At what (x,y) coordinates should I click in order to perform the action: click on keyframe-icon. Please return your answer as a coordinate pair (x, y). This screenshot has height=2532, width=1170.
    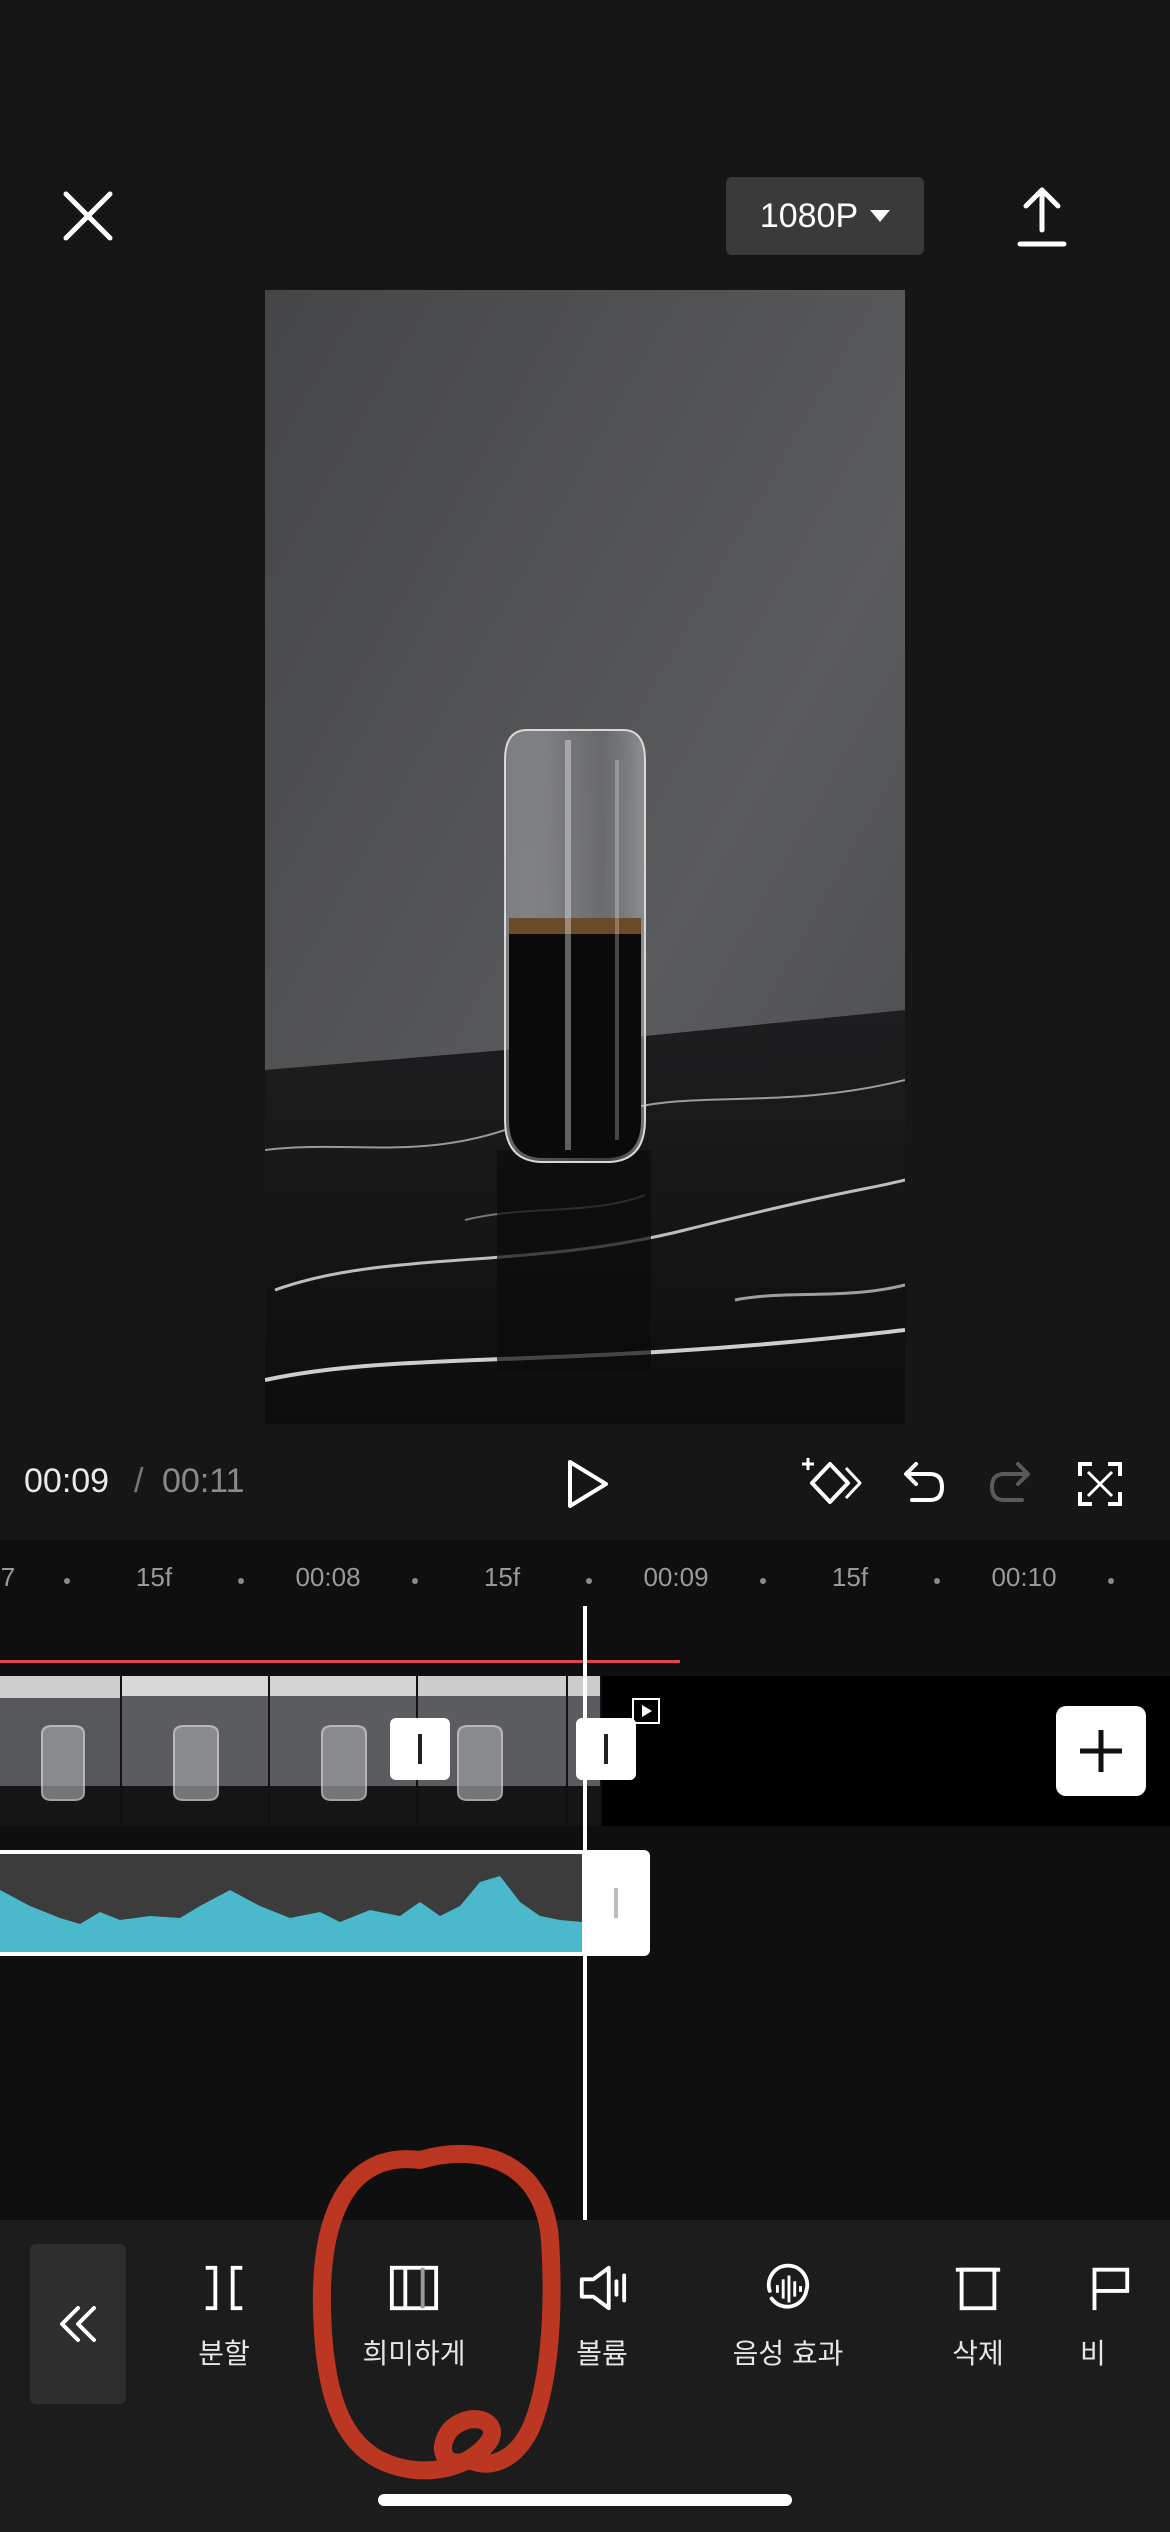
    Looking at the image, I should click on (832, 1481).